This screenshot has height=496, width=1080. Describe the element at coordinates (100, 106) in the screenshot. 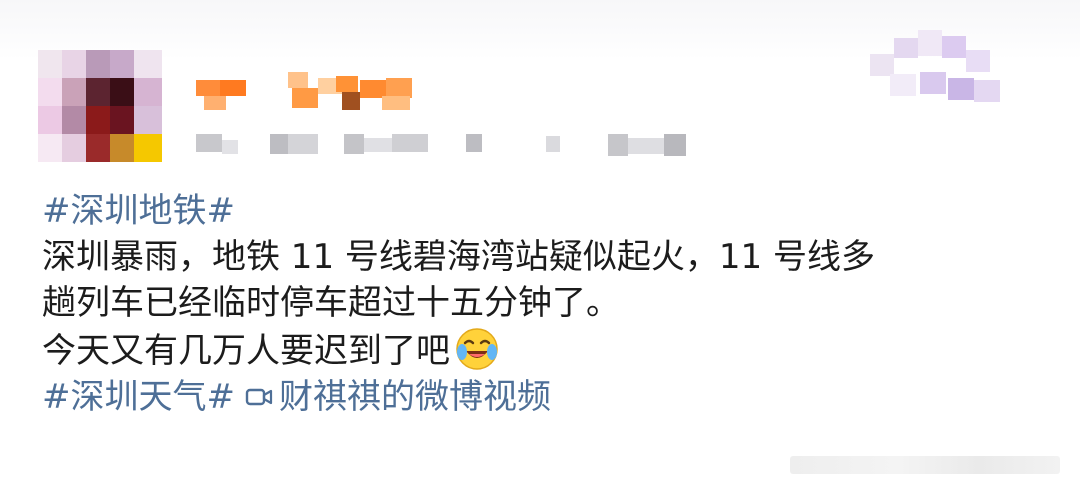

I see `avatar` at that location.